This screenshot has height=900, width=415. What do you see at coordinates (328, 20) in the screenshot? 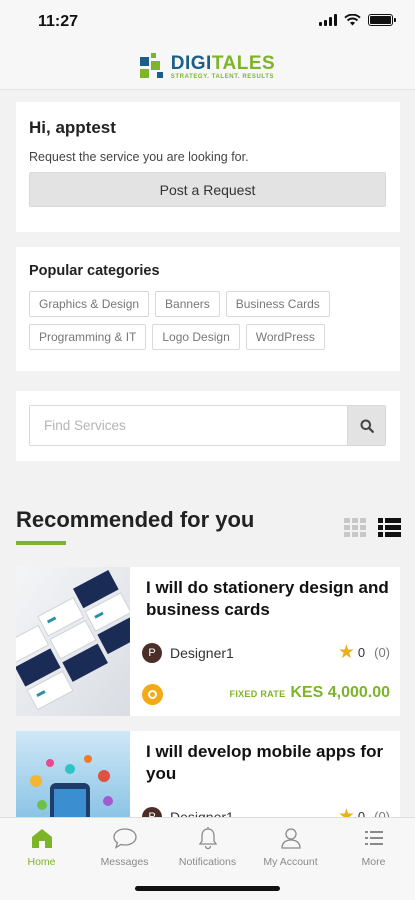
I see `cellular-signal-icon` at bounding box center [328, 20].